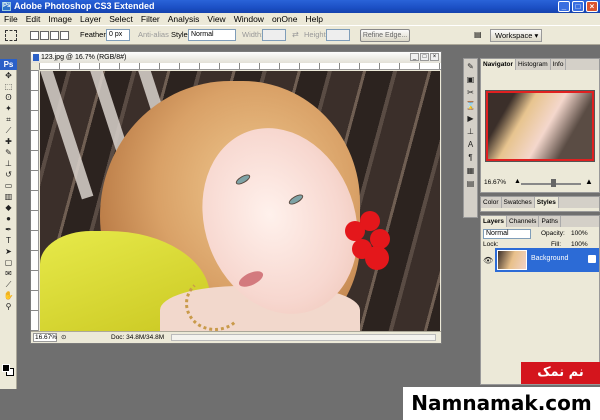  Describe the element at coordinates (564, 6) in the screenshot. I see `minimize-button: _` at that location.